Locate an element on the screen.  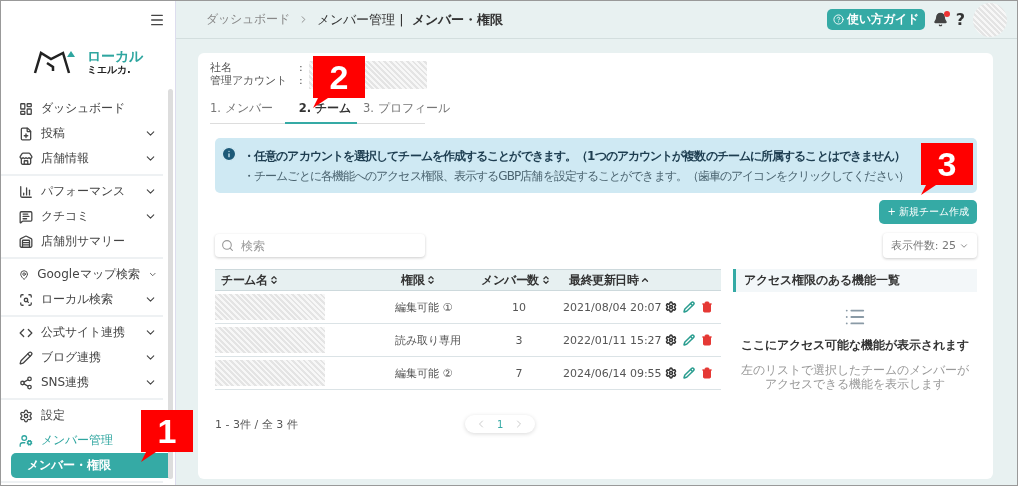
empty-state-title: ここにアクセス可能な機能が表示されます is located at coordinates (855, 345).